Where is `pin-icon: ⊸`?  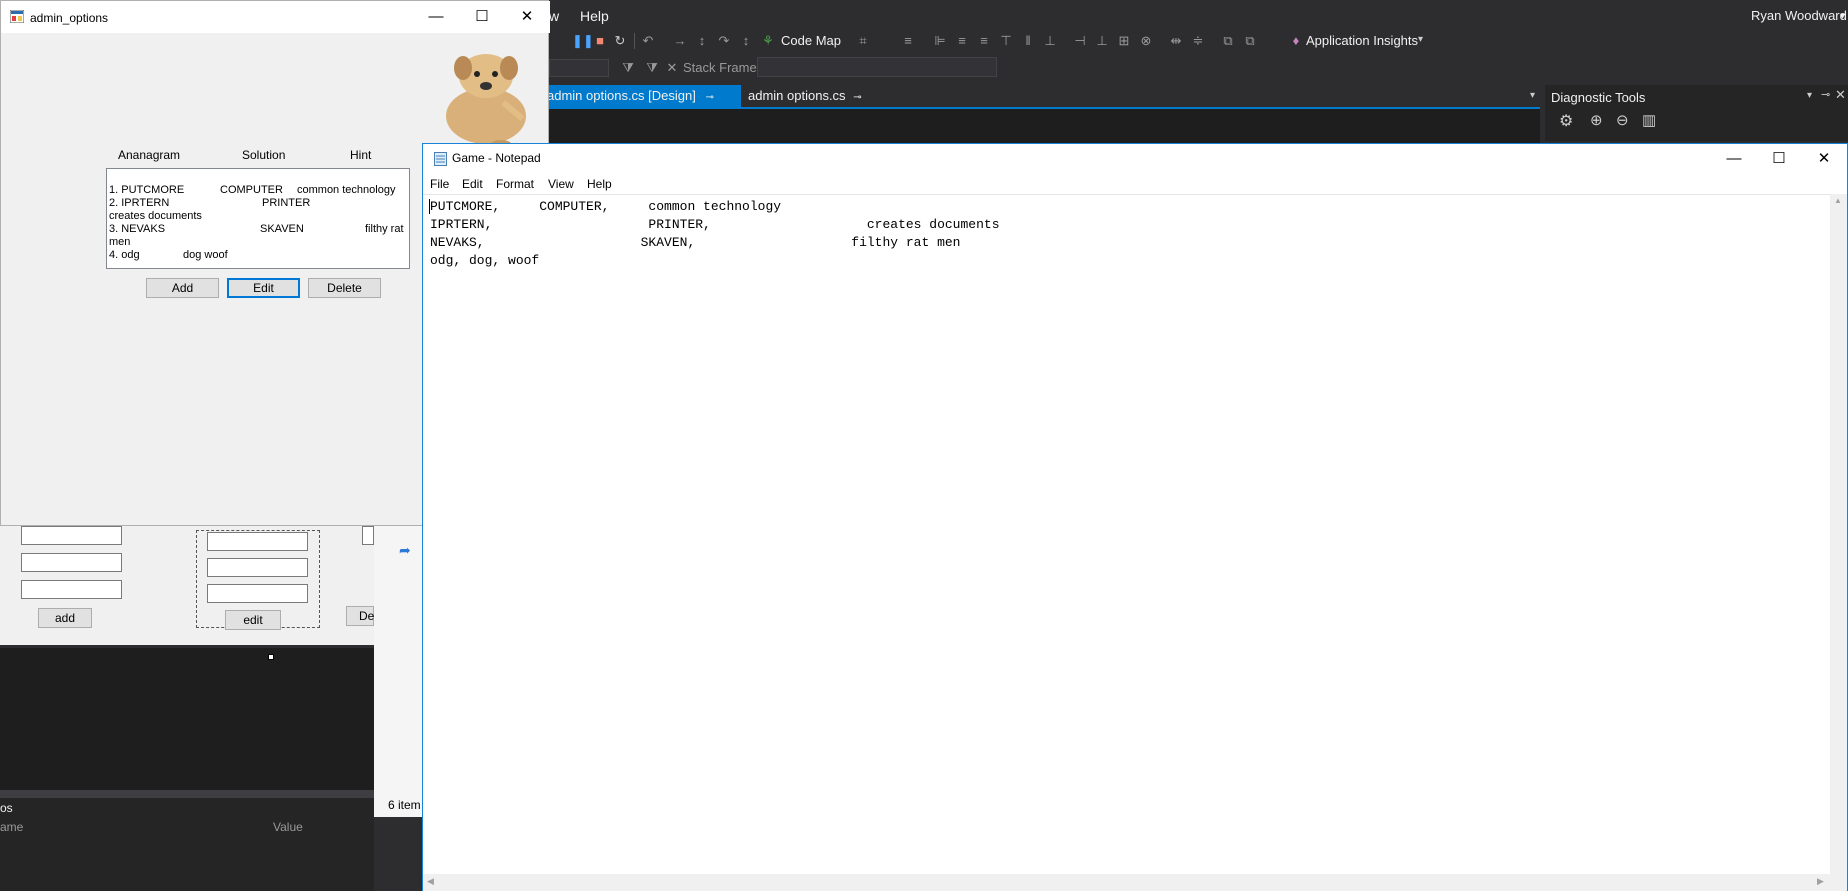
pin-icon: ⊸ is located at coordinates (709, 97).